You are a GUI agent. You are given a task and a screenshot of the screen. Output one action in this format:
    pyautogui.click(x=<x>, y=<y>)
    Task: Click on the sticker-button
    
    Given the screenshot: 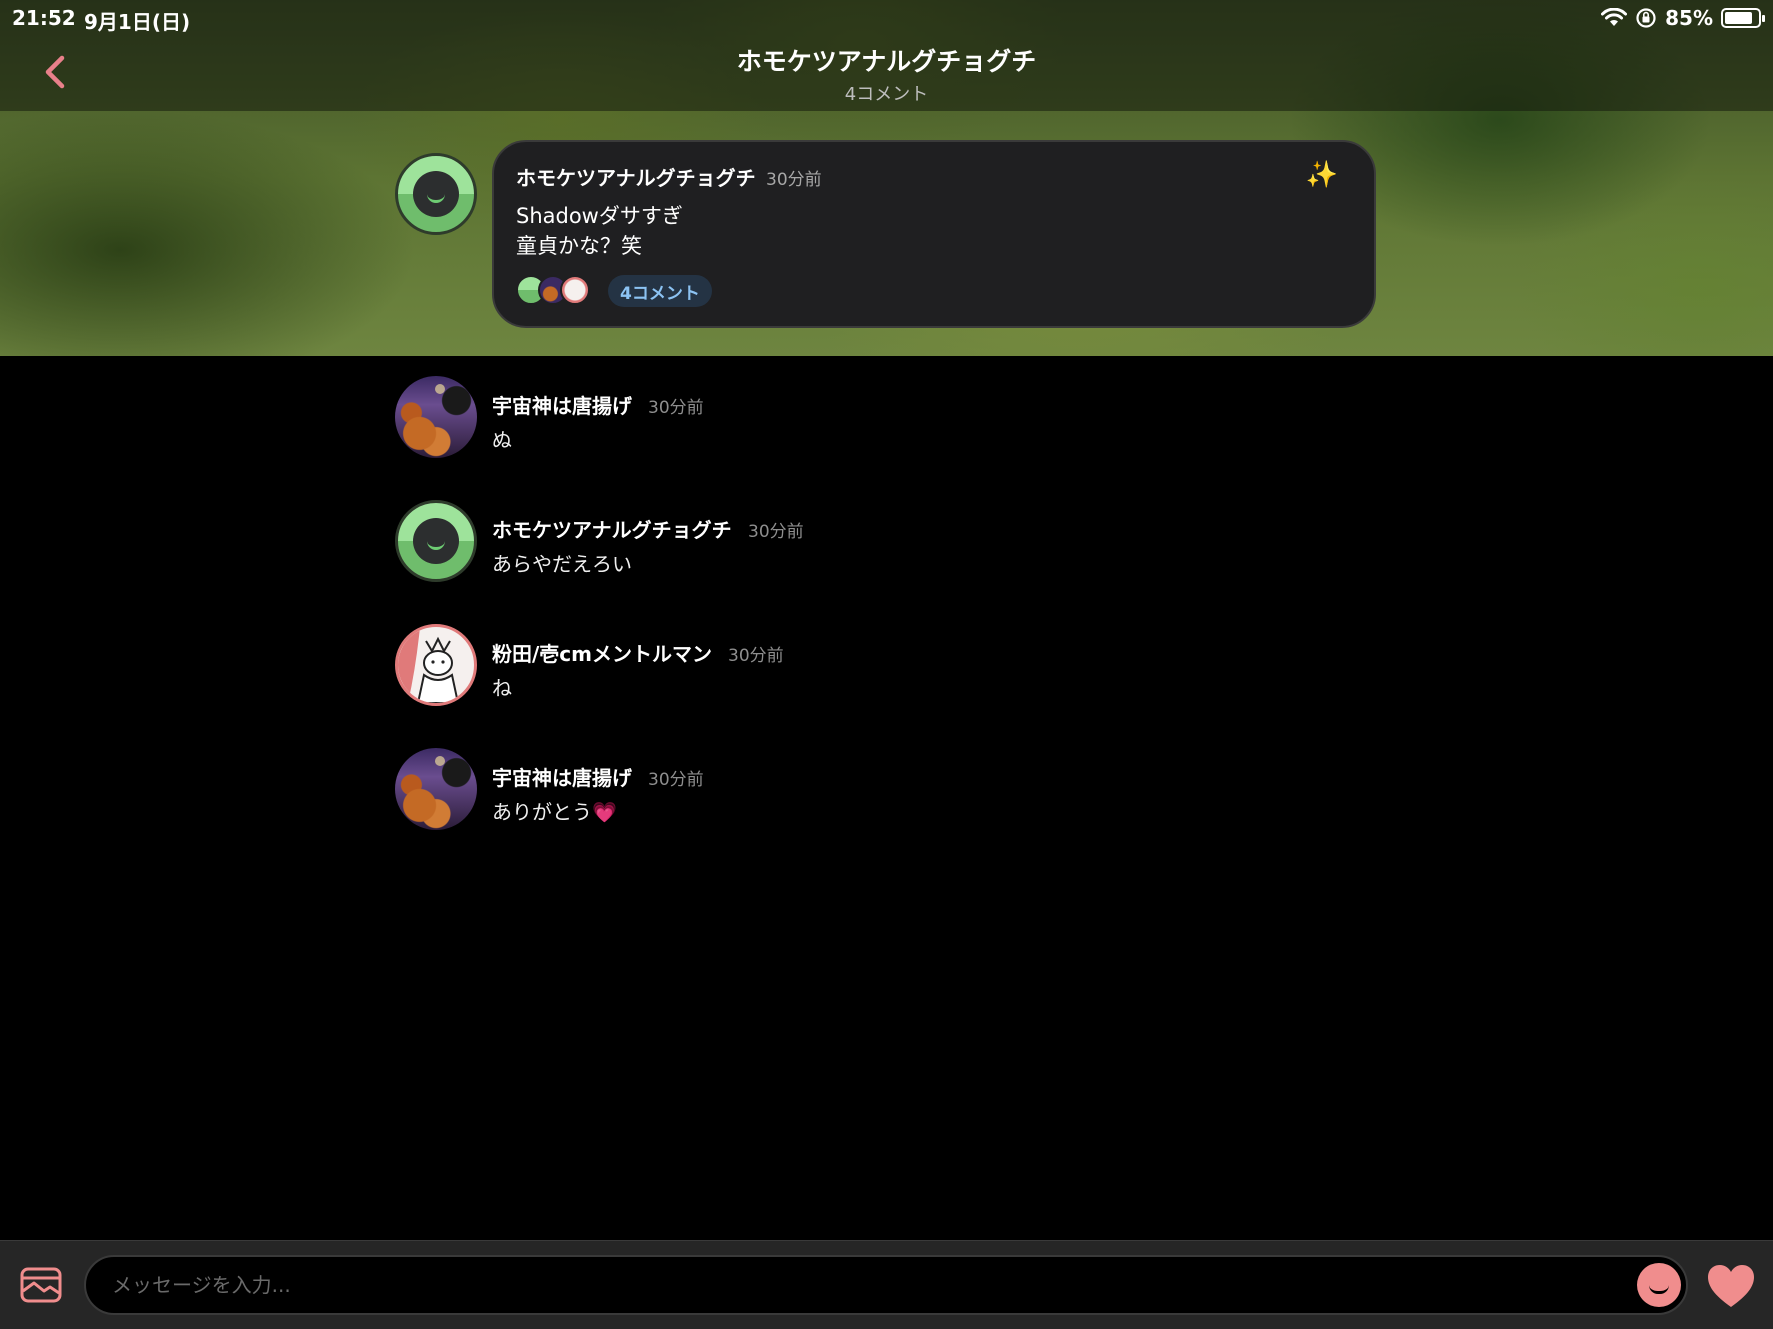 What is the action you would take?
    pyautogui.click(x=1659, y=1285)
    